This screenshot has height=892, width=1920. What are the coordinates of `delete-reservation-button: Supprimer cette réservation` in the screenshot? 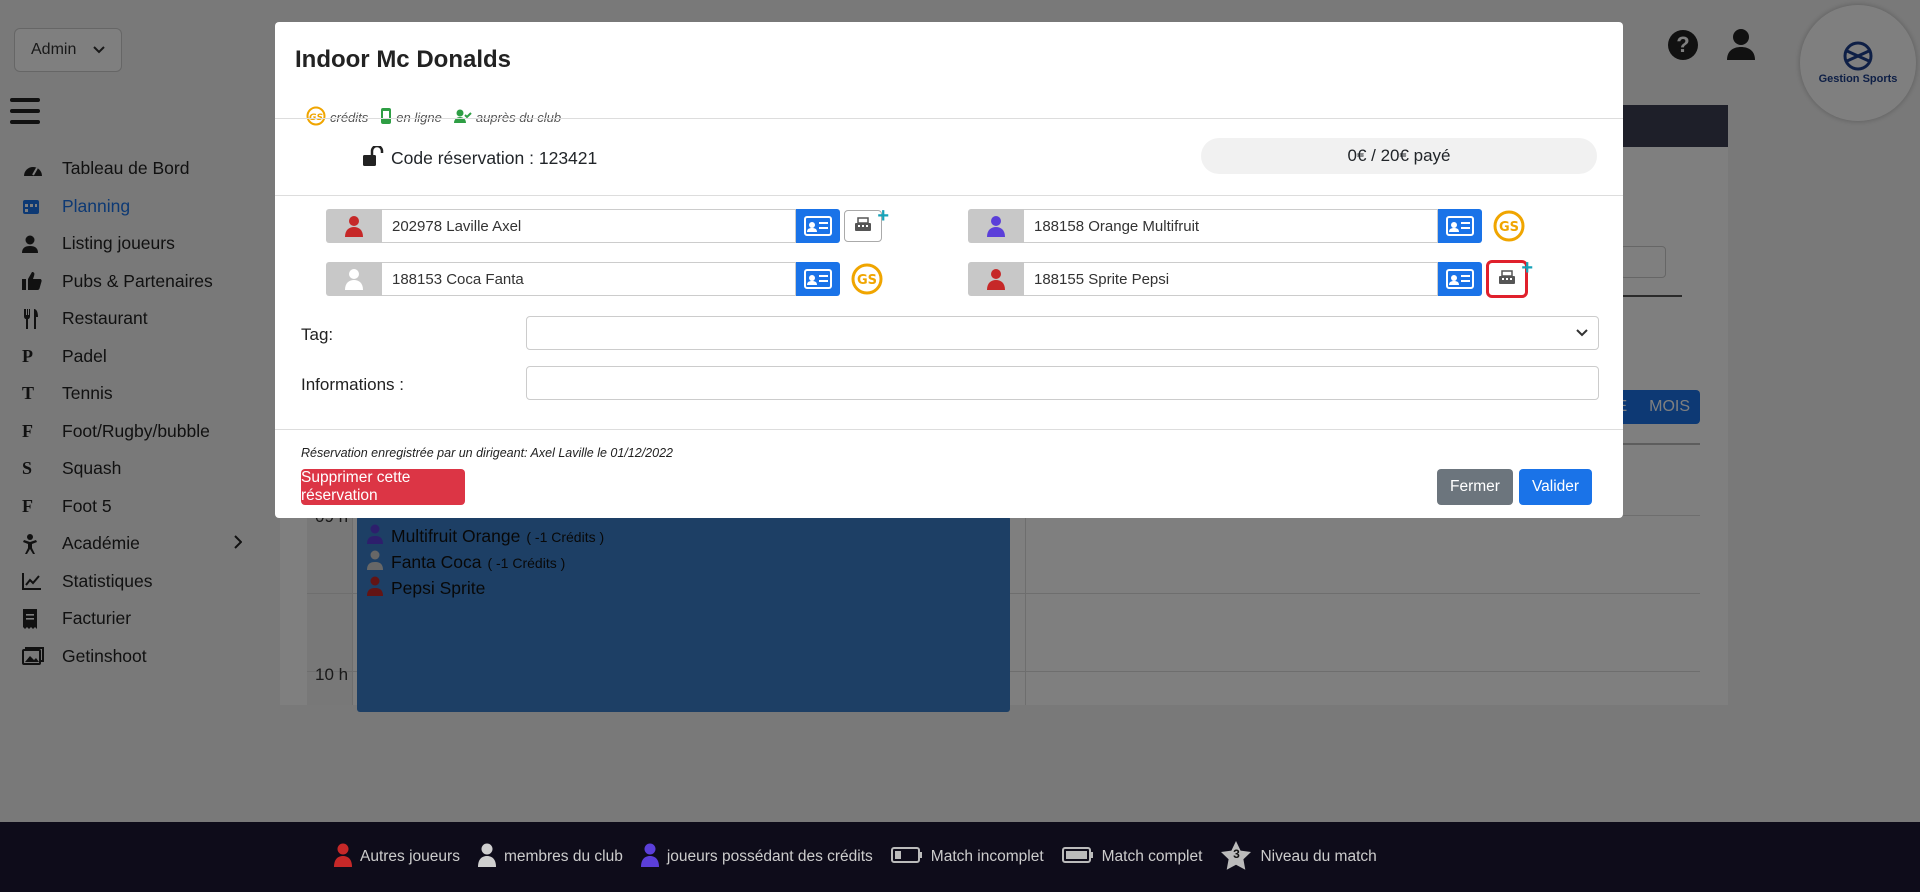 It's located at (383, 487).